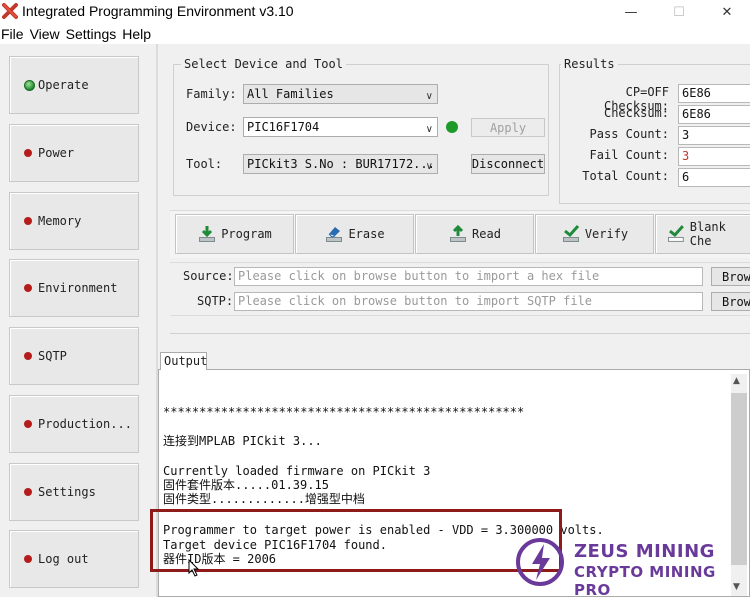 The height and width of the screenshot is (597, 750). What do you see at coordinates (264, 499) in the screenshot?
I see `output-line: 固件类型.............增强型中档` at bounding box center [264, 499].